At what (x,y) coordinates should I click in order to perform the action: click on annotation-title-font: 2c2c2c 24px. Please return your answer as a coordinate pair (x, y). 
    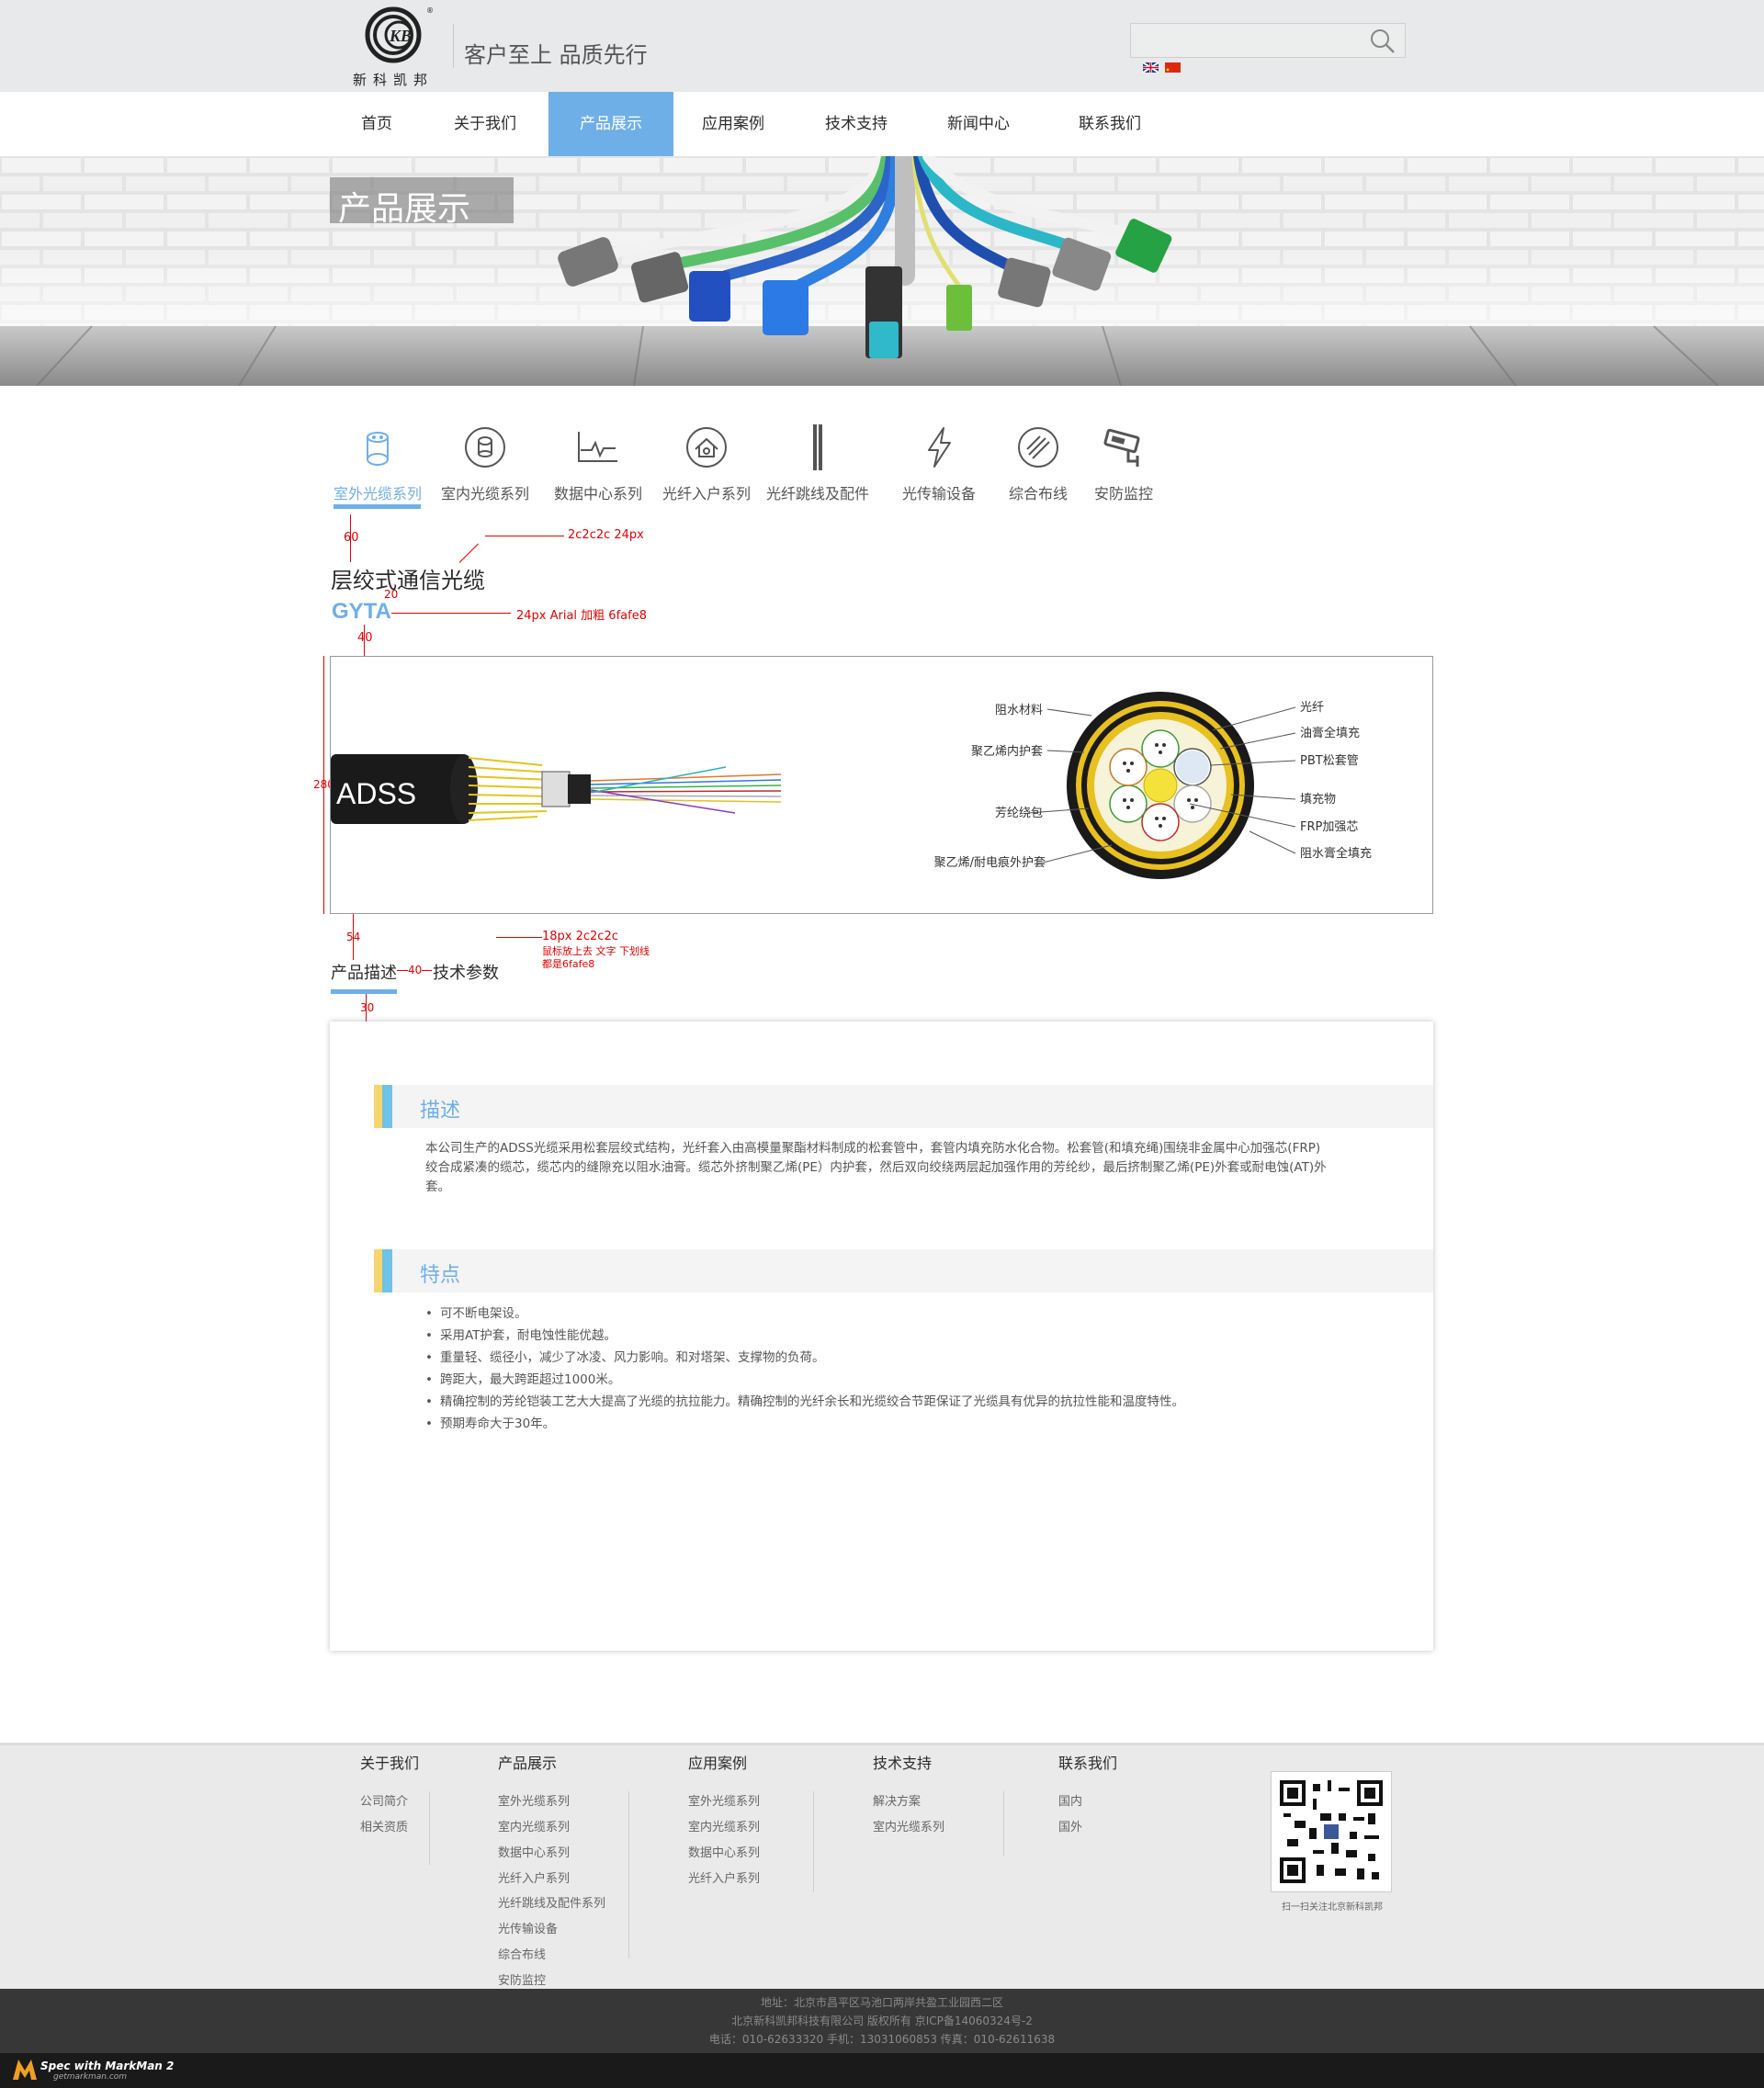
    Looking at the image, I should click on (606, 535).